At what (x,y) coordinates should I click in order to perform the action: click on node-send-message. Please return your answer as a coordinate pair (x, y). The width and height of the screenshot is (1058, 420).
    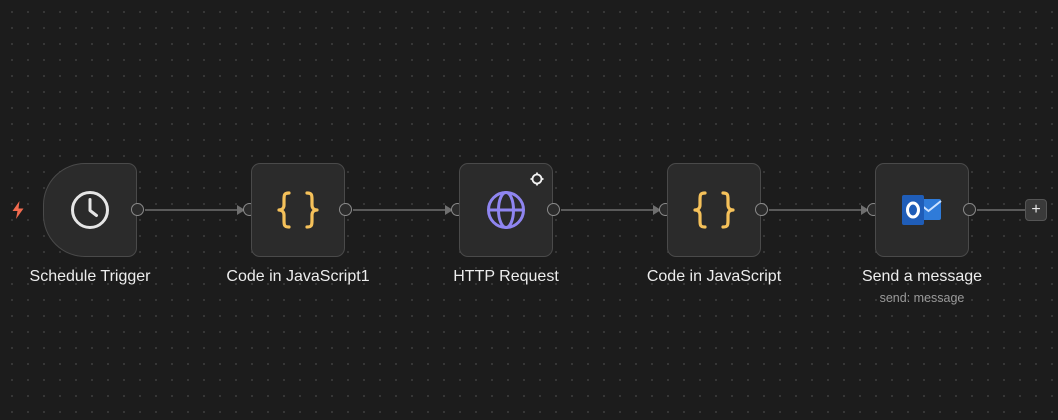
    Looking at the image, I should click on (922, 210).